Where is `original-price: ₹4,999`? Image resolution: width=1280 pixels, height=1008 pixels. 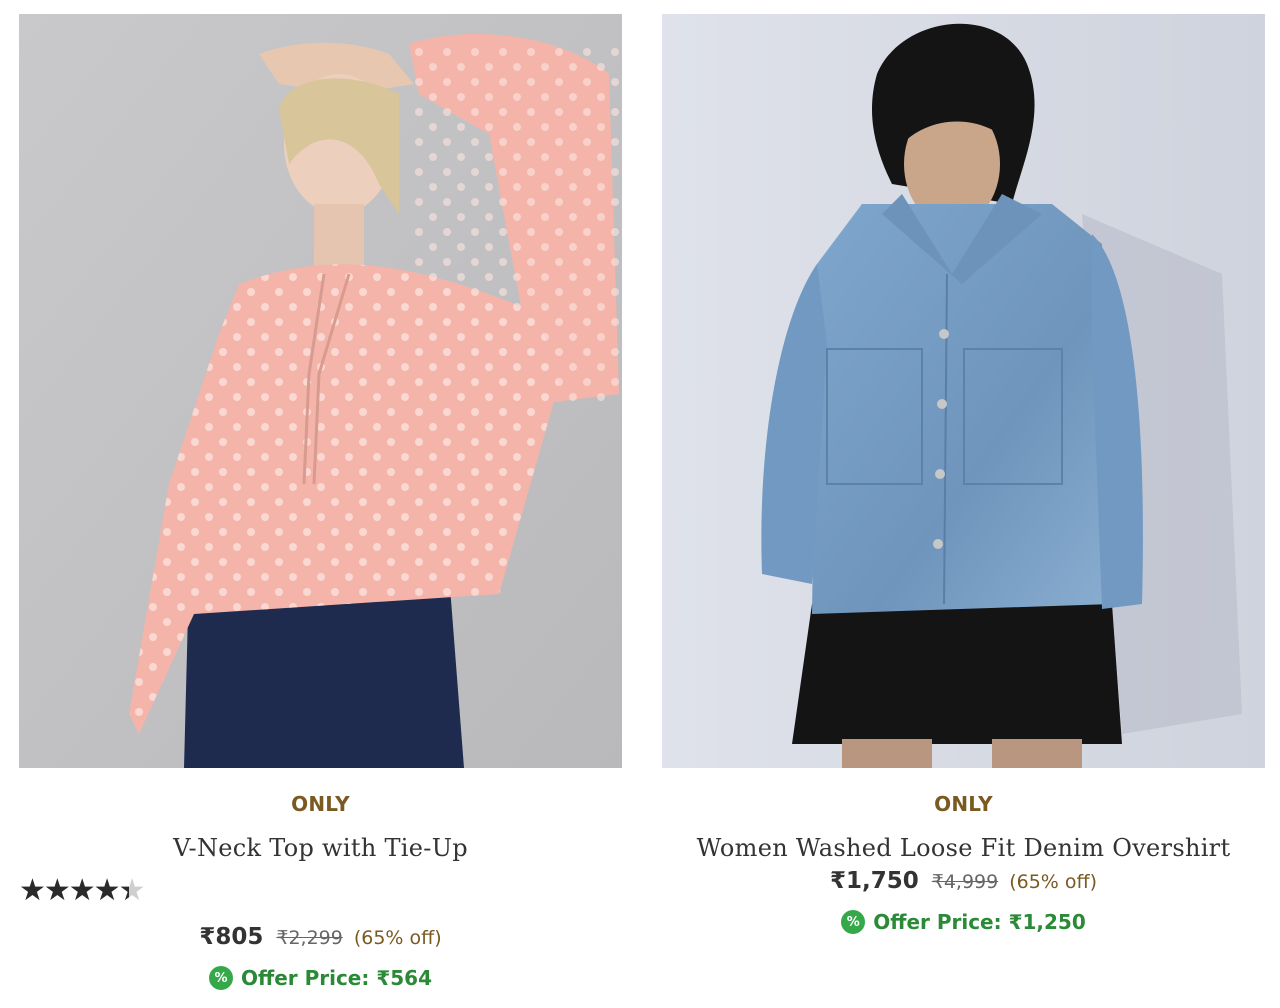 original-price: ₹4,999 is located at coordinates (965, 882).